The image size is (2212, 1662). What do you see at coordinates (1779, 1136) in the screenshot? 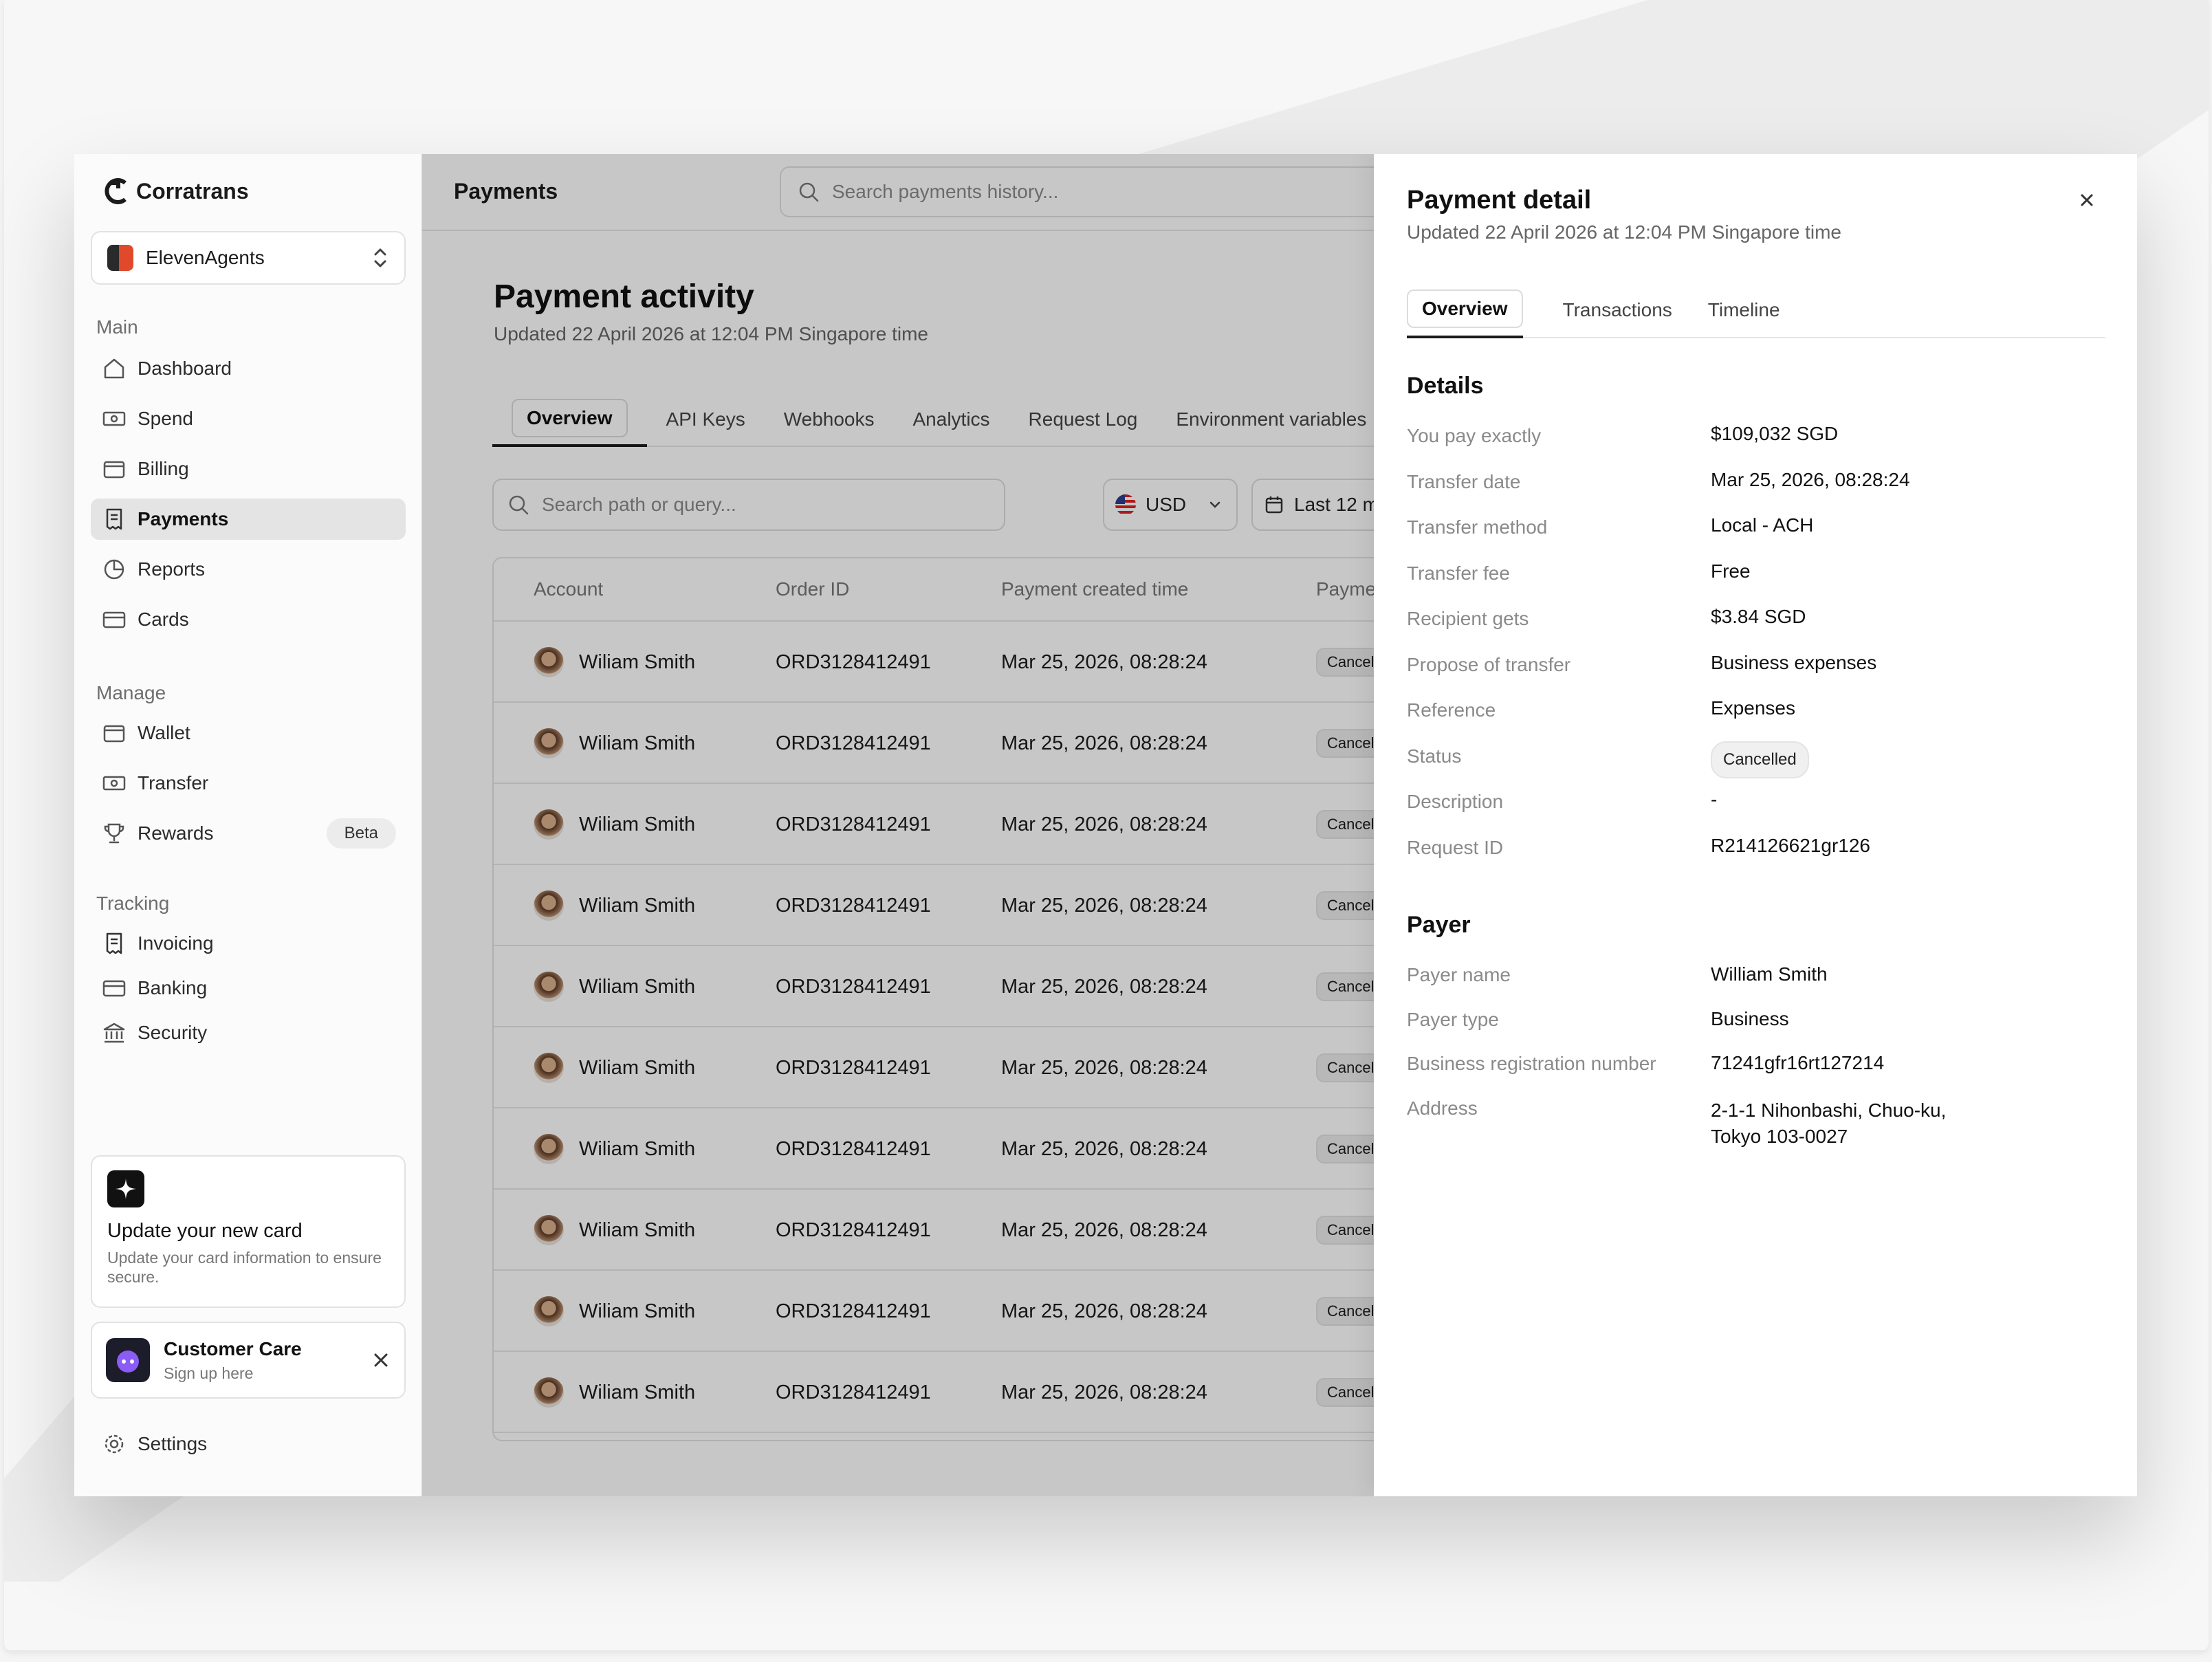
I see `payer-value-line: Tokyo 103-0027` at bounding box center [1779, 1136].